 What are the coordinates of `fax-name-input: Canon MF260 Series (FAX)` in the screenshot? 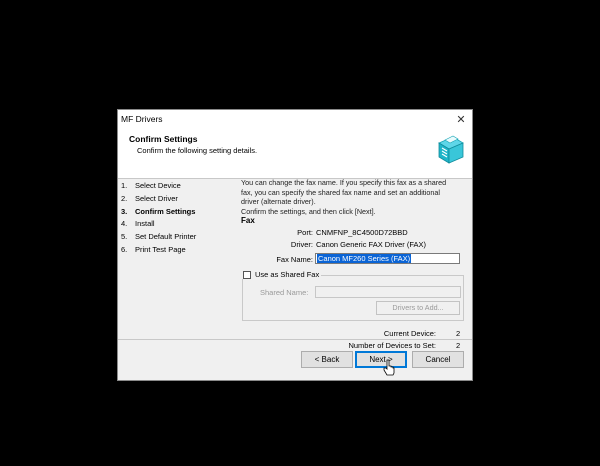 It's located at (387, 258).